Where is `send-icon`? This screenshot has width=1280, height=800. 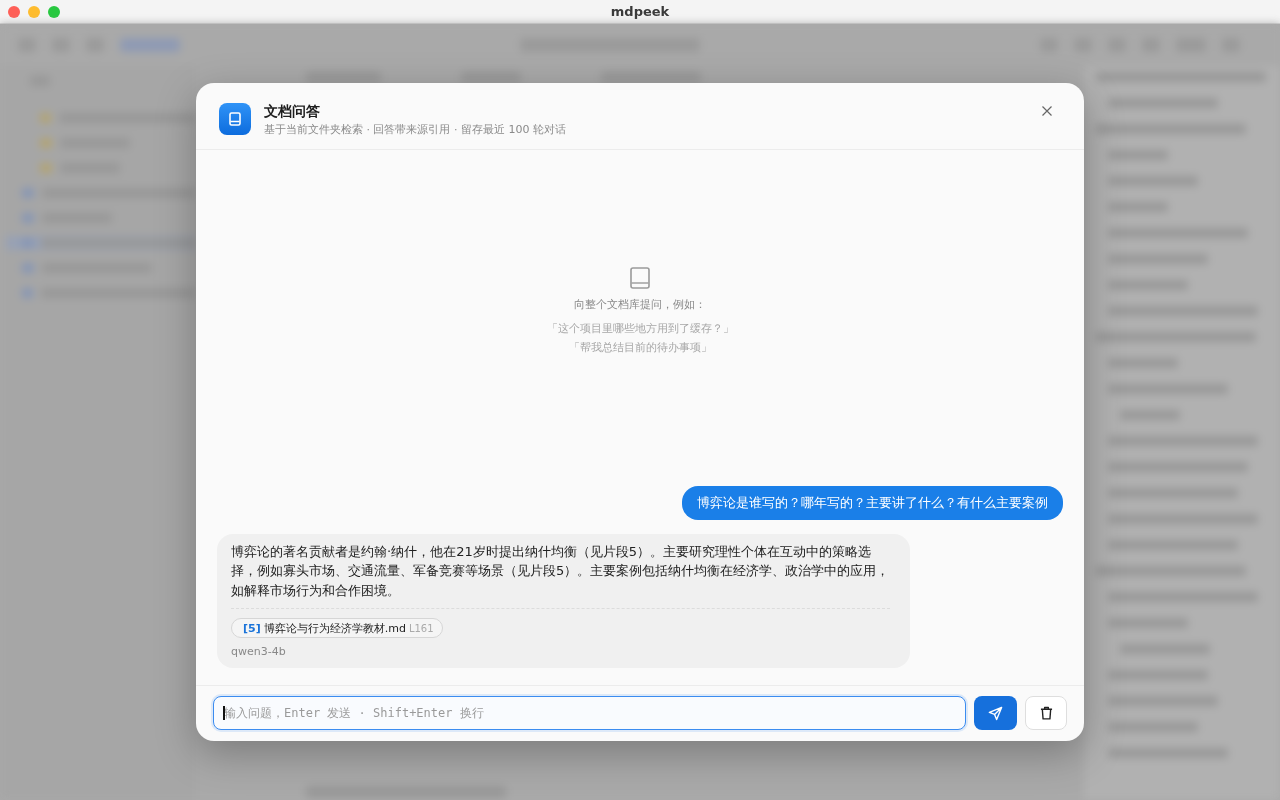
send-icon is located at coordinates (995, 713).